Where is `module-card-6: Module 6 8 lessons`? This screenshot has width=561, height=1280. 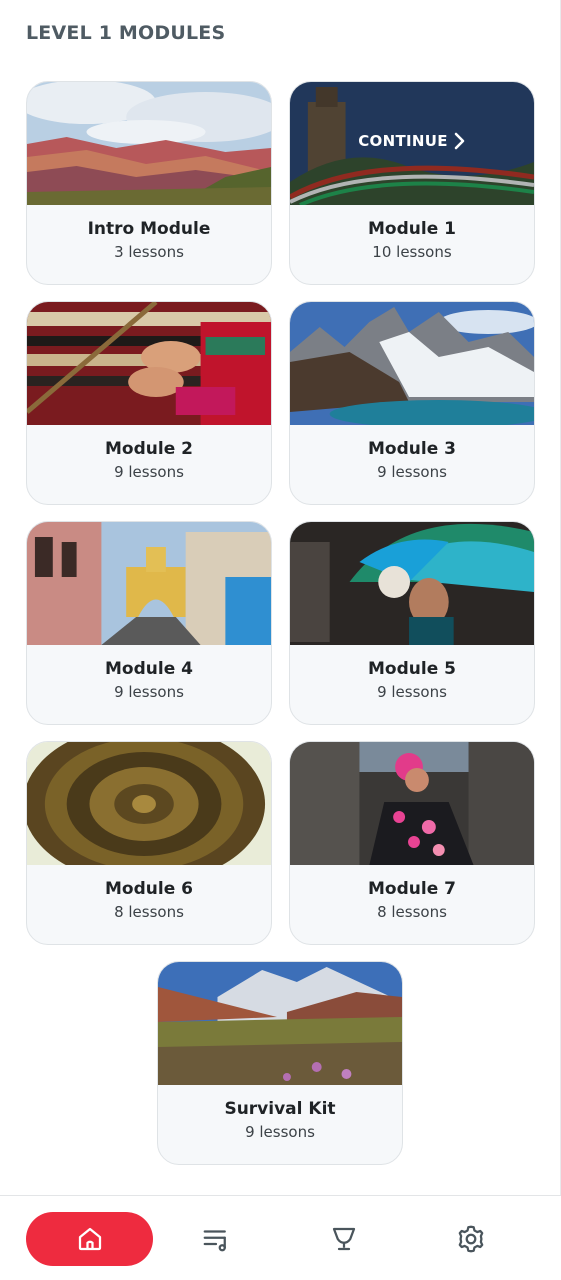
module-card-6: Module 6 8 lessons is located at coordinates (149, 843).